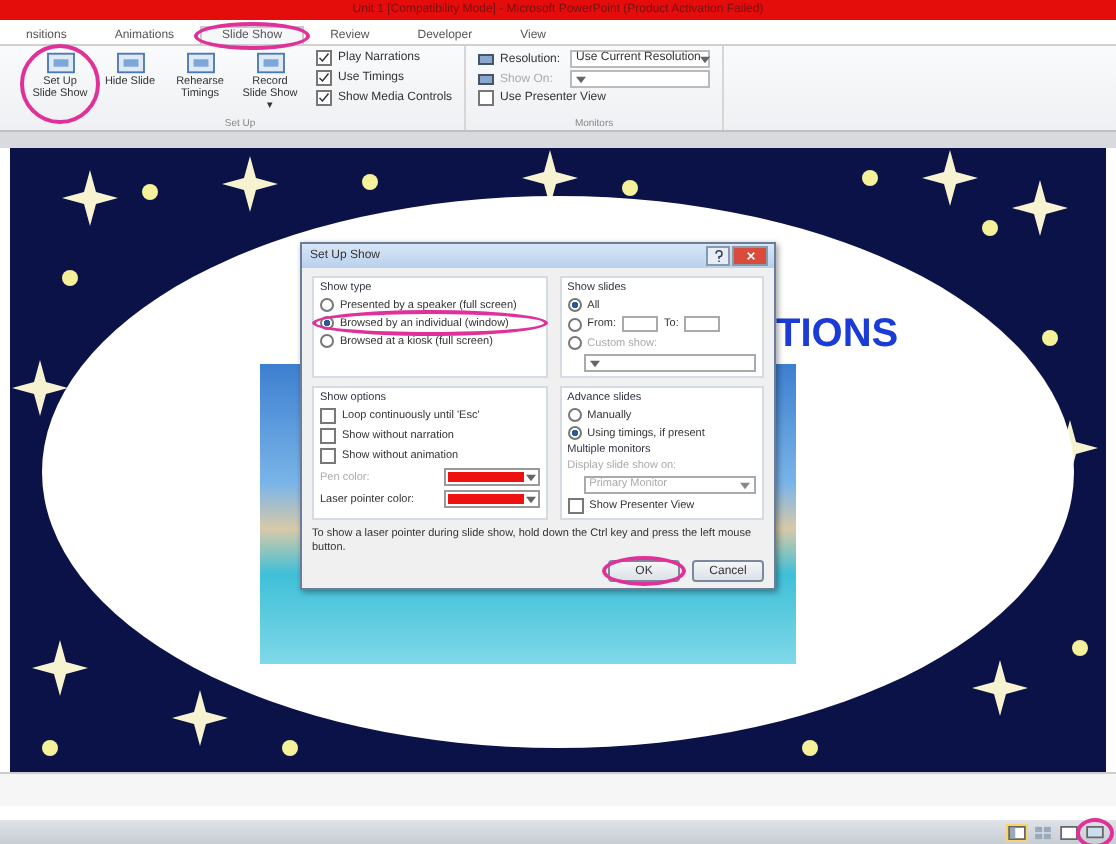  What do you see at coordinates (669, 363) in the screenshot?
I see `dropdown` at bounding box center [669, 363].